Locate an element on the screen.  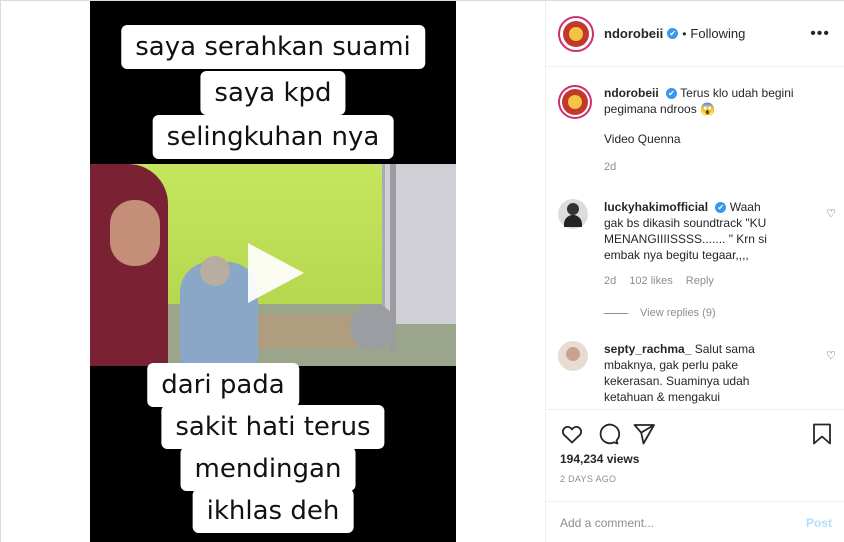
following-button: Following is located at coordinates (717, 33).